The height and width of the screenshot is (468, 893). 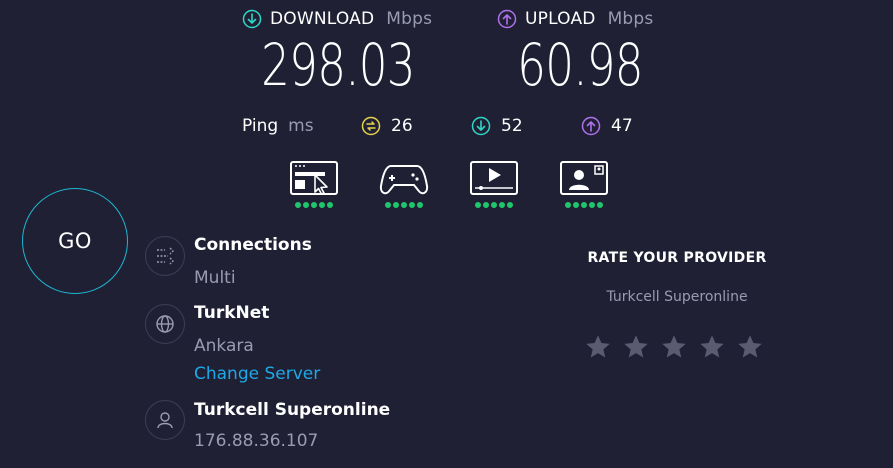 What do you see at coordinates (591, 126) in the screenshot?
I see `upload-latency-icon` at bounding box center [591, 126].